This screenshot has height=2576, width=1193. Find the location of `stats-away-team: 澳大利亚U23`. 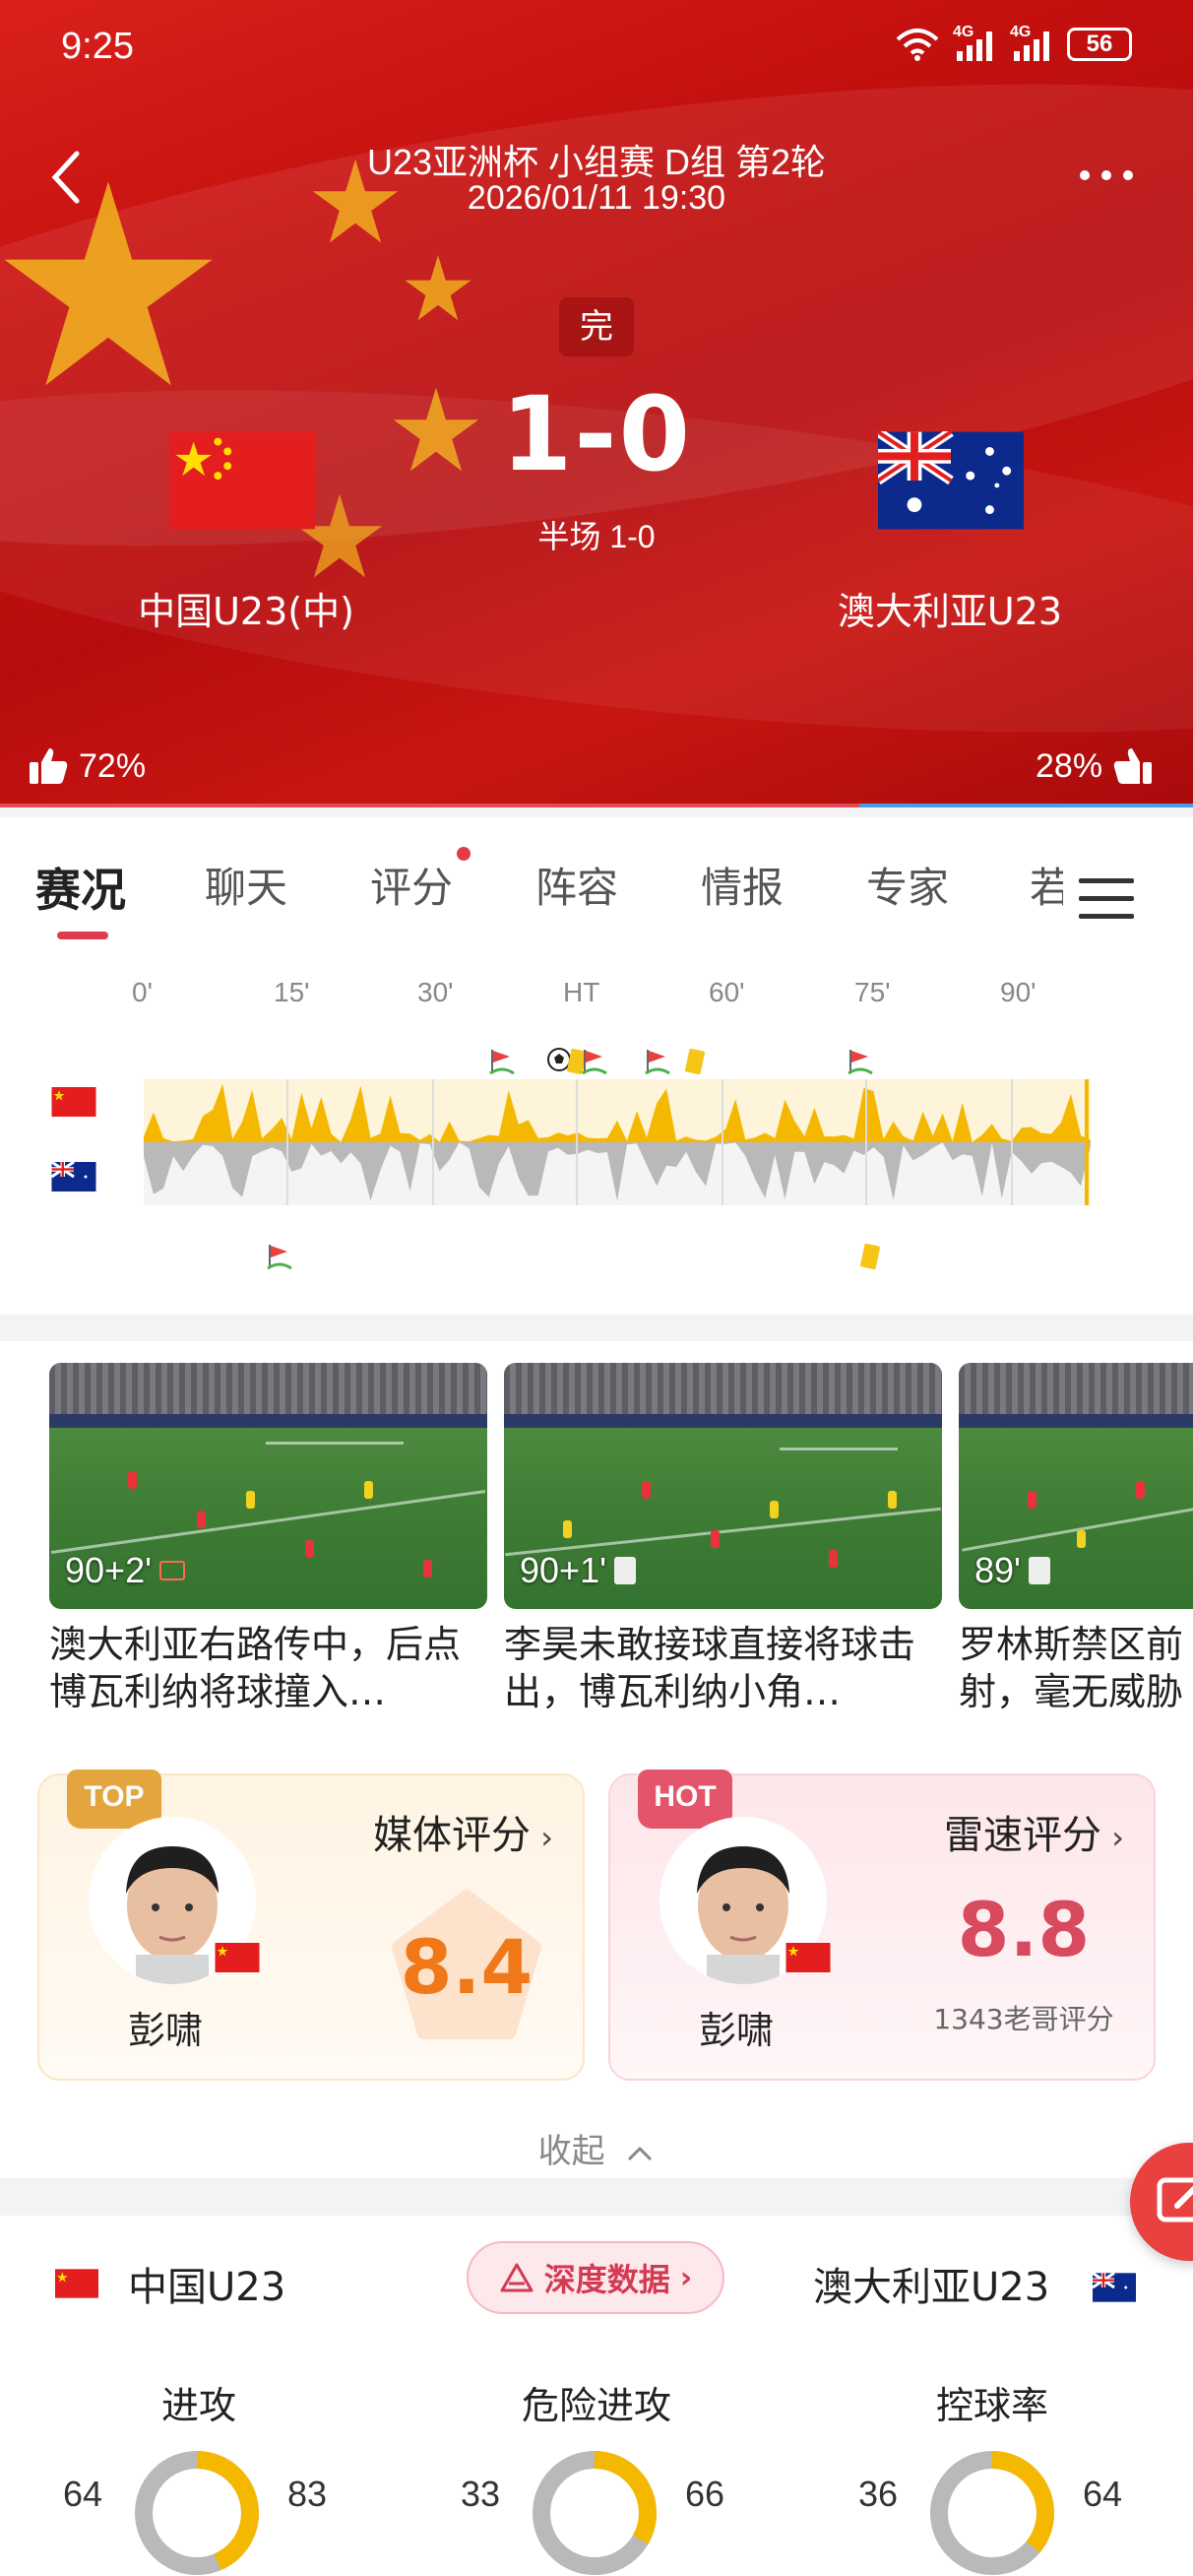

stats-away-team: 澳大利亚U23 is located at coordinates (931, 2287).